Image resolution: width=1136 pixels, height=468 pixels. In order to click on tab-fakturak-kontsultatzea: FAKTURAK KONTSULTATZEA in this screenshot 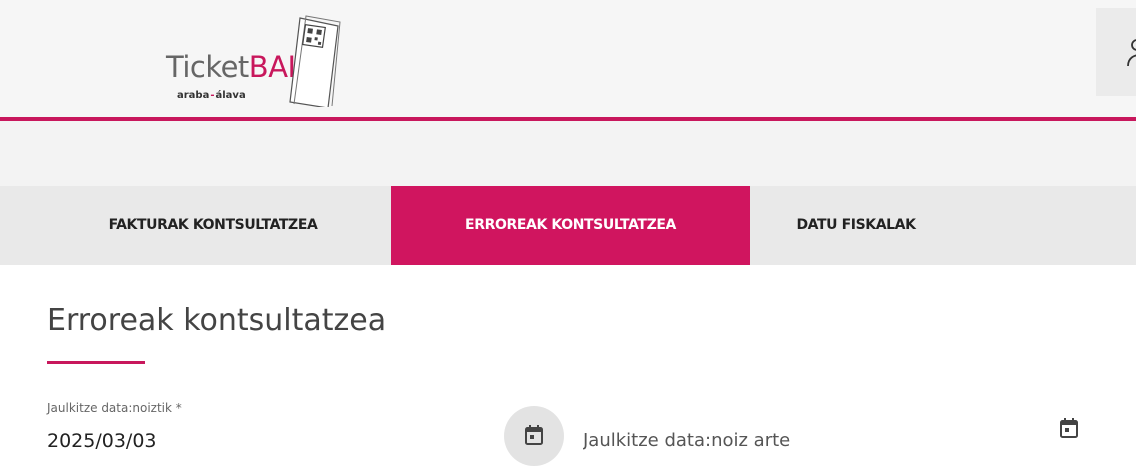, I will do `click(213, 225)`.